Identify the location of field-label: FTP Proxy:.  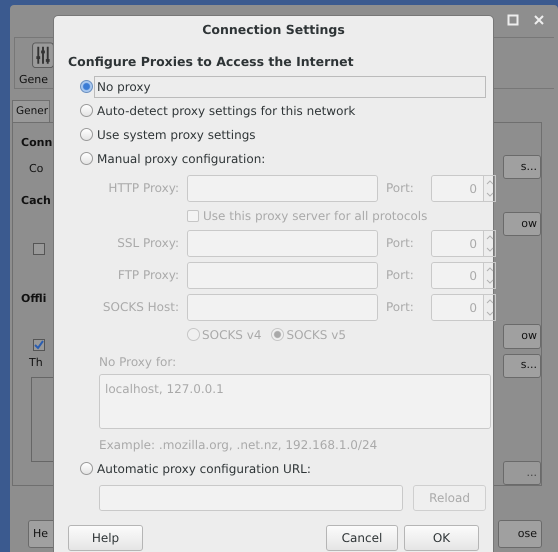
(147, 275).